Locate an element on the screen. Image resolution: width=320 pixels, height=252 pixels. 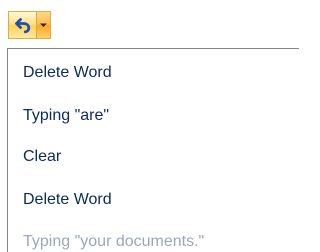
undo-button is located at coordinates (22, 25).